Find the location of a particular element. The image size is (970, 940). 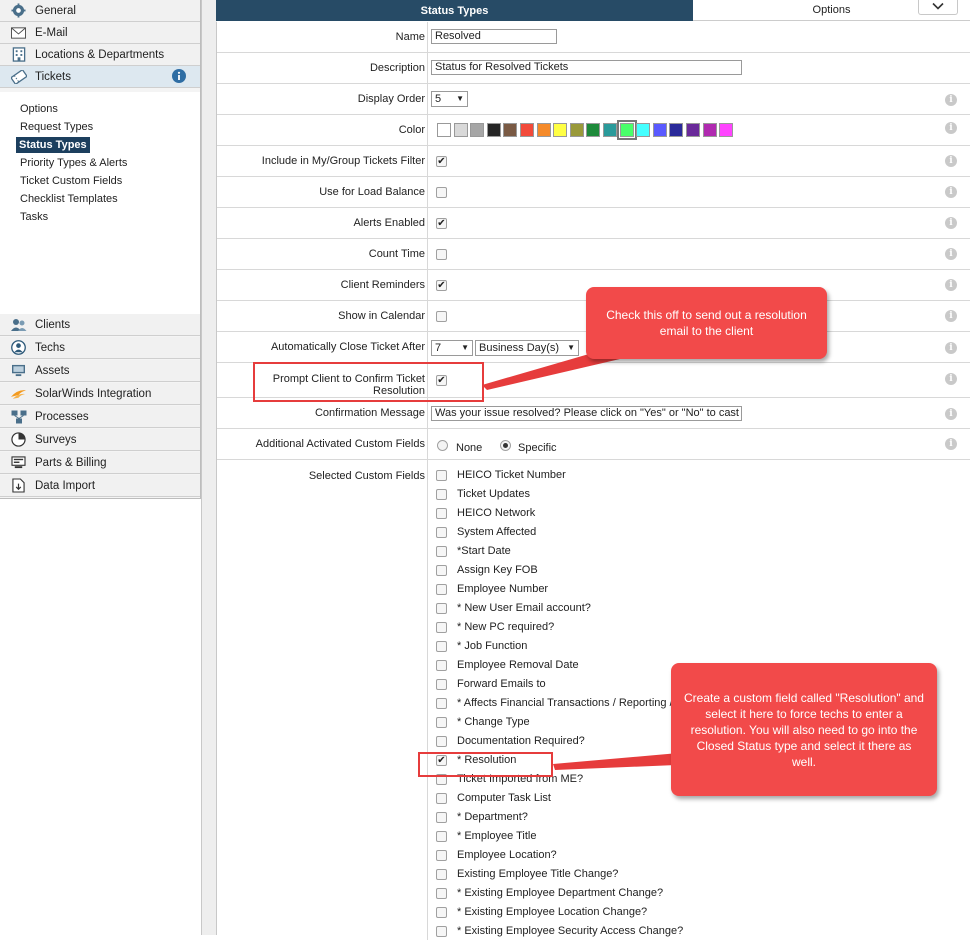

auto-close-unit-select: Business Day(s) ▼ is located at coordinates (527, 348).